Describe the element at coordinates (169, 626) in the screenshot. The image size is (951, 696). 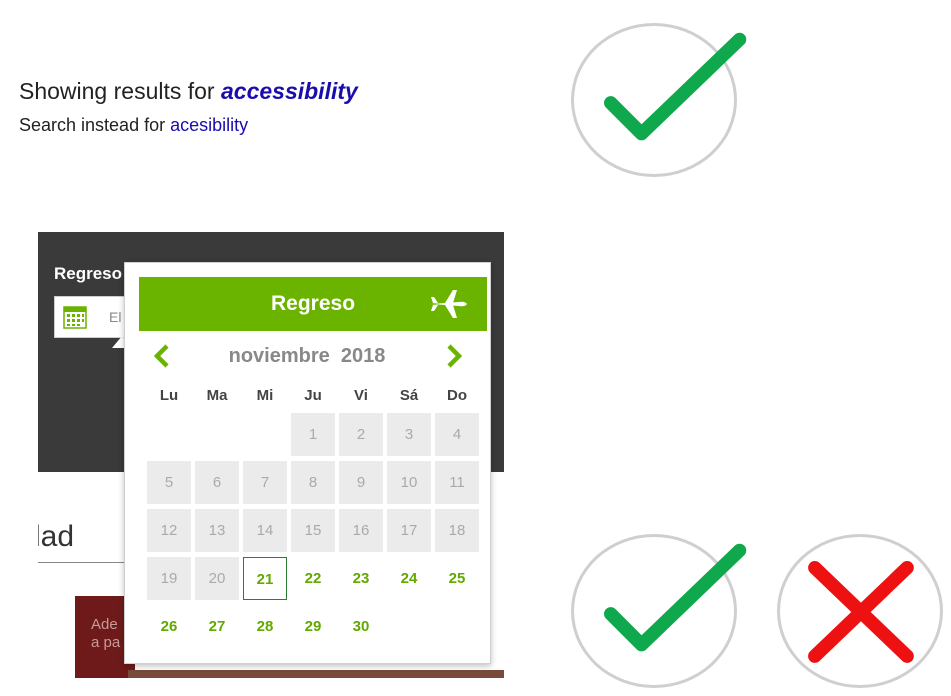
I see `day-cell-available: 26` at that location.